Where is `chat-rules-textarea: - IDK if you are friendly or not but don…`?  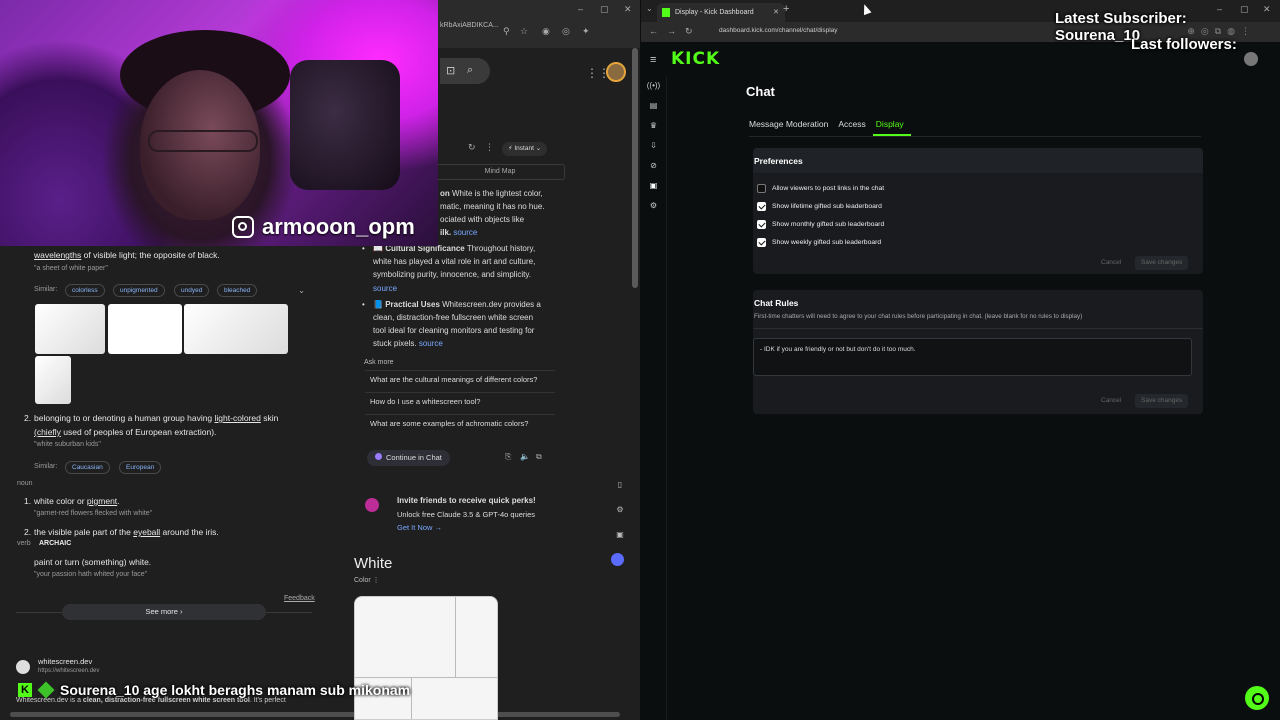 chat-rules-textarea: - IDK if you are friendly or not but don… is located at coordinates (972, 357).